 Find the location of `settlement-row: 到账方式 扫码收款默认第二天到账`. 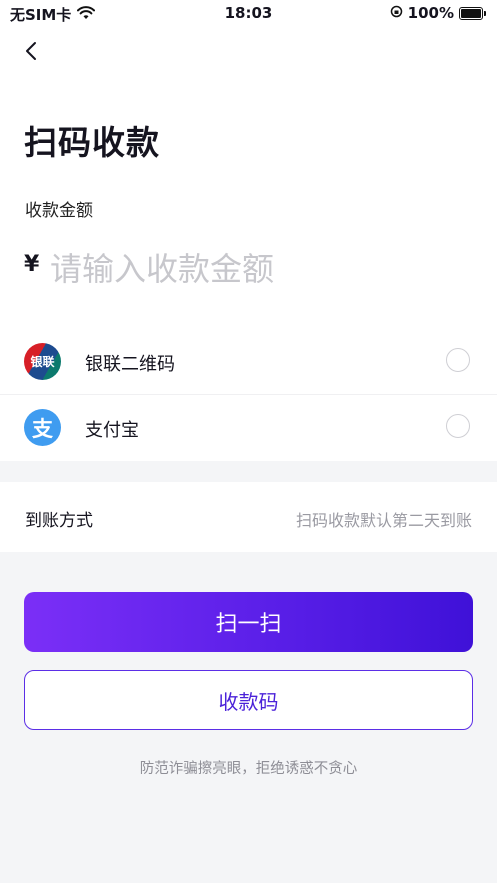

settlement-row: 到账方式 扫码收款默认第二天到账 is located at coordinates (248, 517).